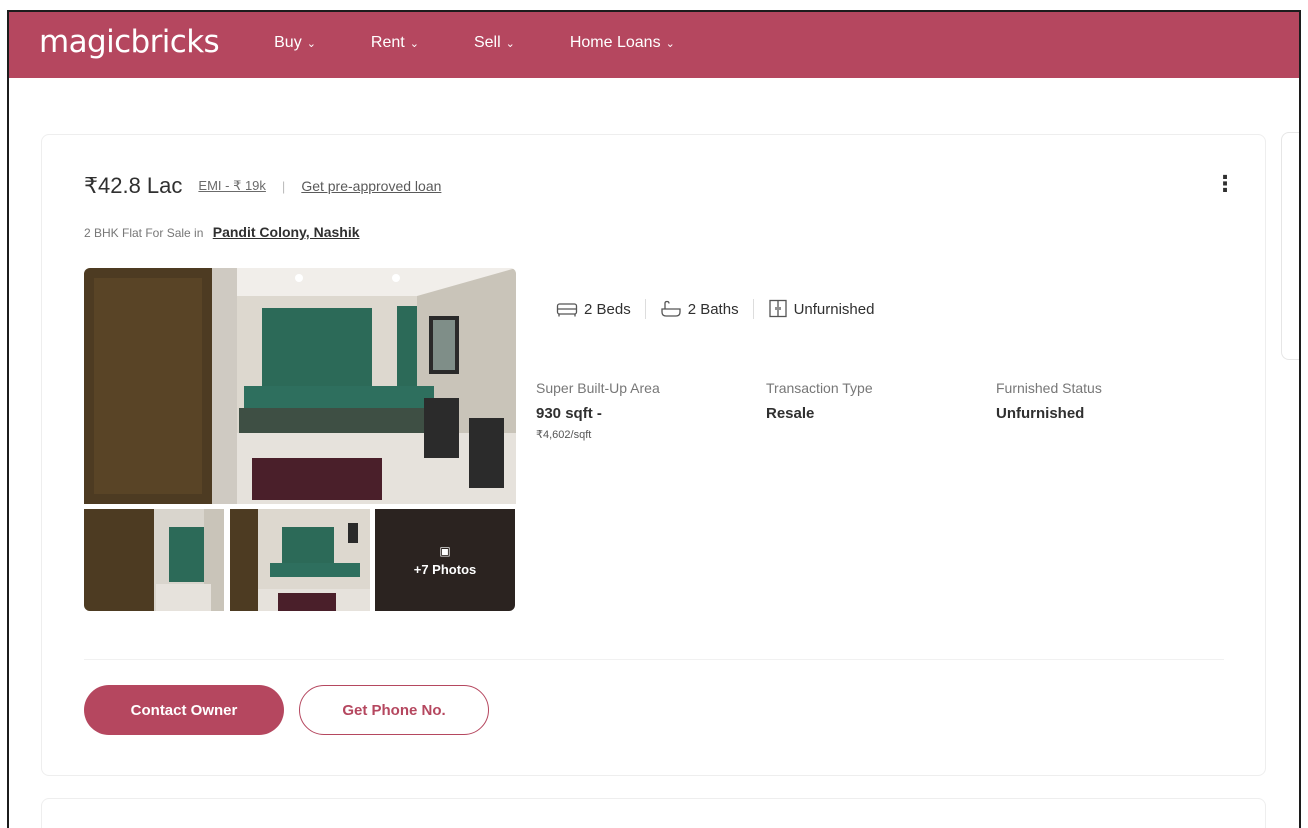 This screenshot has width=1308, height=828. Describe the element at coordinates (387, 42) in the screenshot. I see `nav-rent-label: Rent` at that location.